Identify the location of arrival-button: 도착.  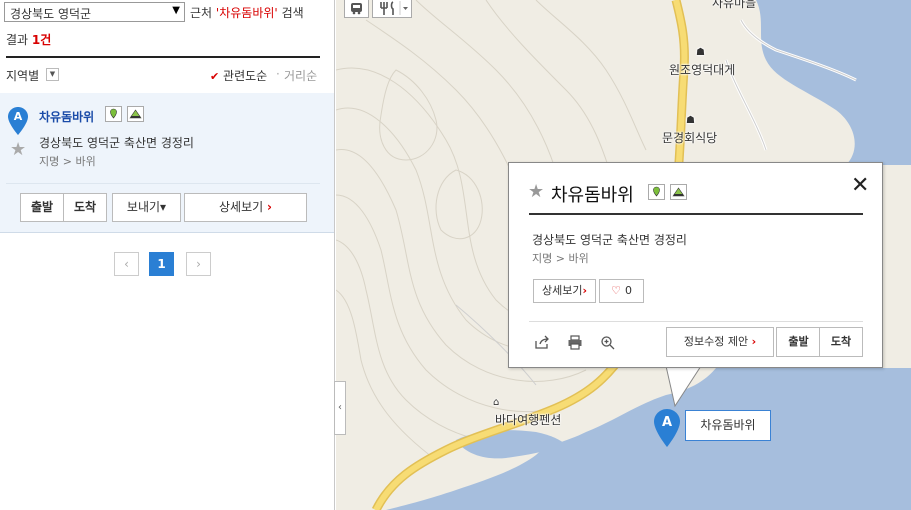
(85, 207).